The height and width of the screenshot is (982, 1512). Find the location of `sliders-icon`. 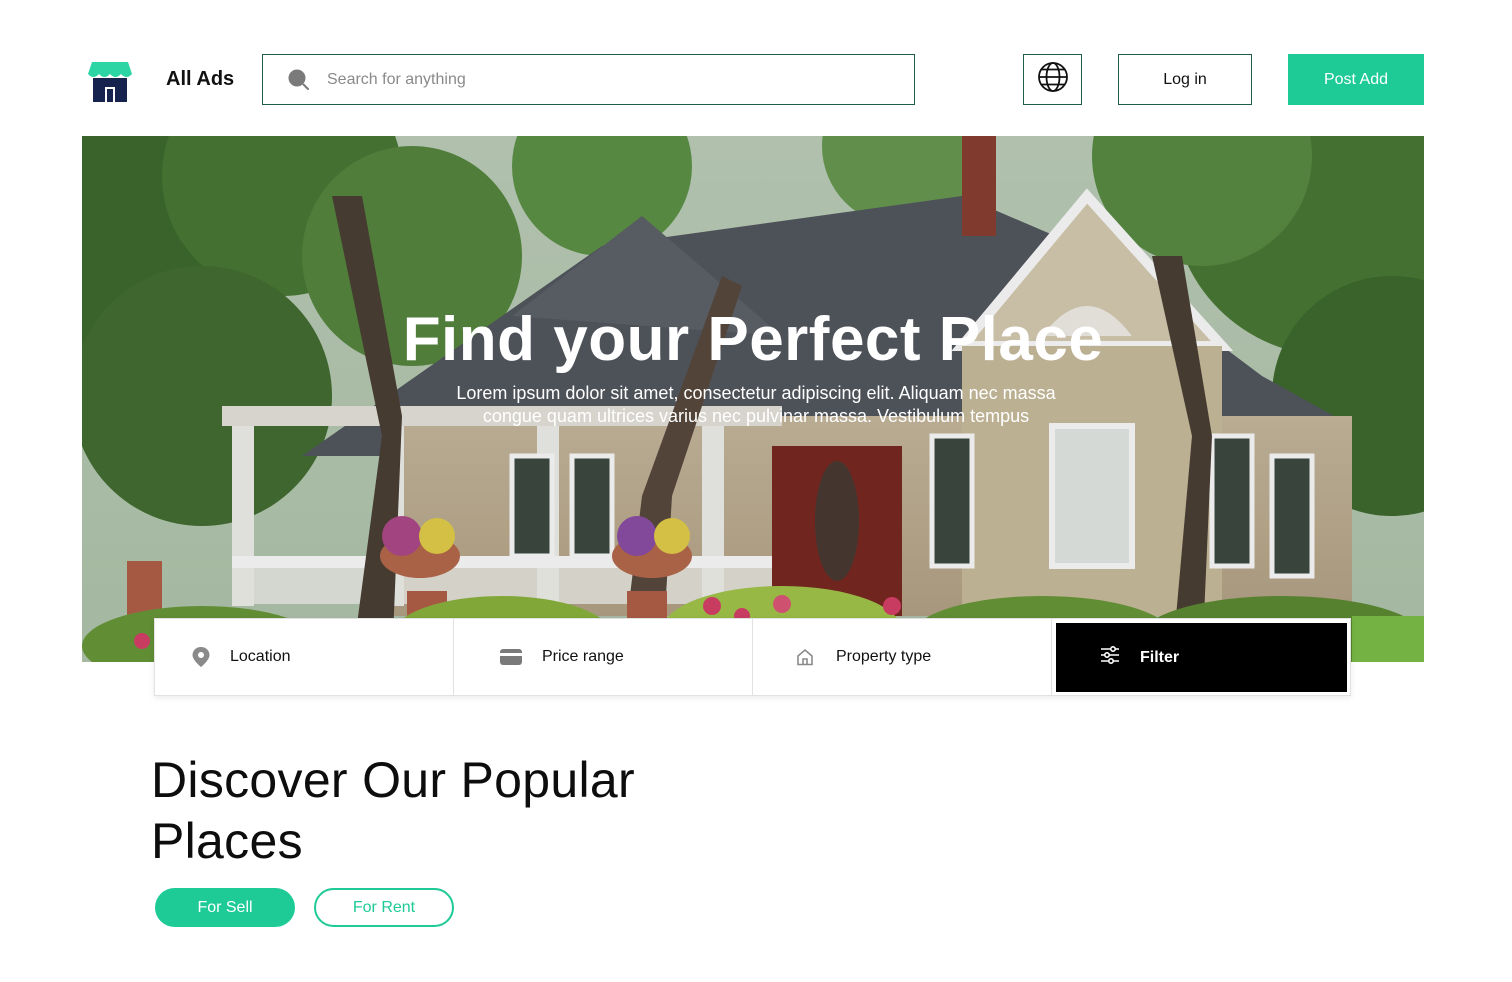

sliders-icon is located at coordinates (1110, 657).